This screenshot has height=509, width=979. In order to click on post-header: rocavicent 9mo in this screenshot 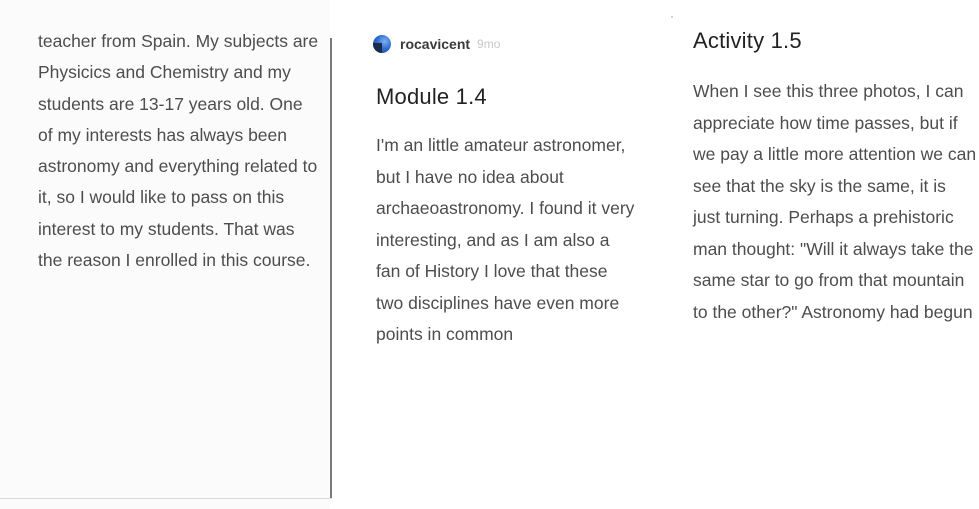, I will do `click(436, 44)`.